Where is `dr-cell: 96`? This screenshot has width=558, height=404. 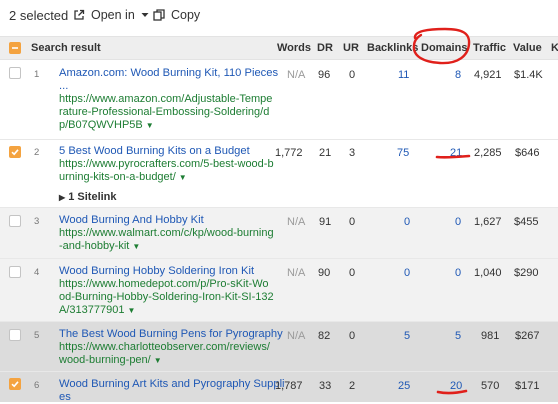
dr-cell: 96 is located at coordinates (324, 75).